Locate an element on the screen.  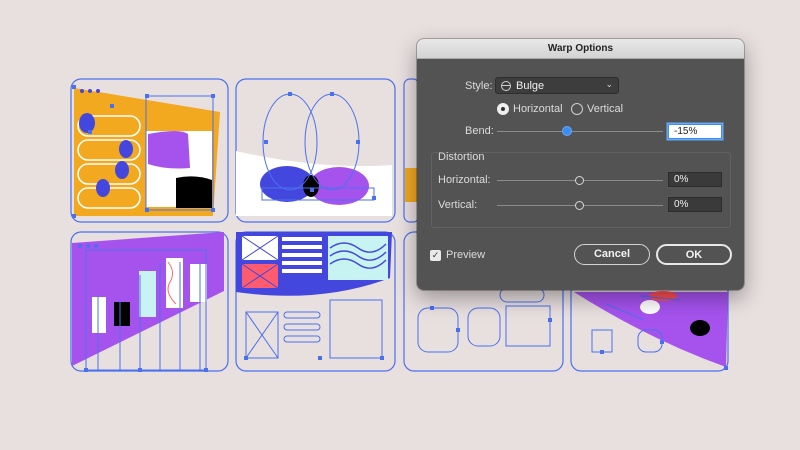
horizontal-radio is located at coordinates (503, 109).